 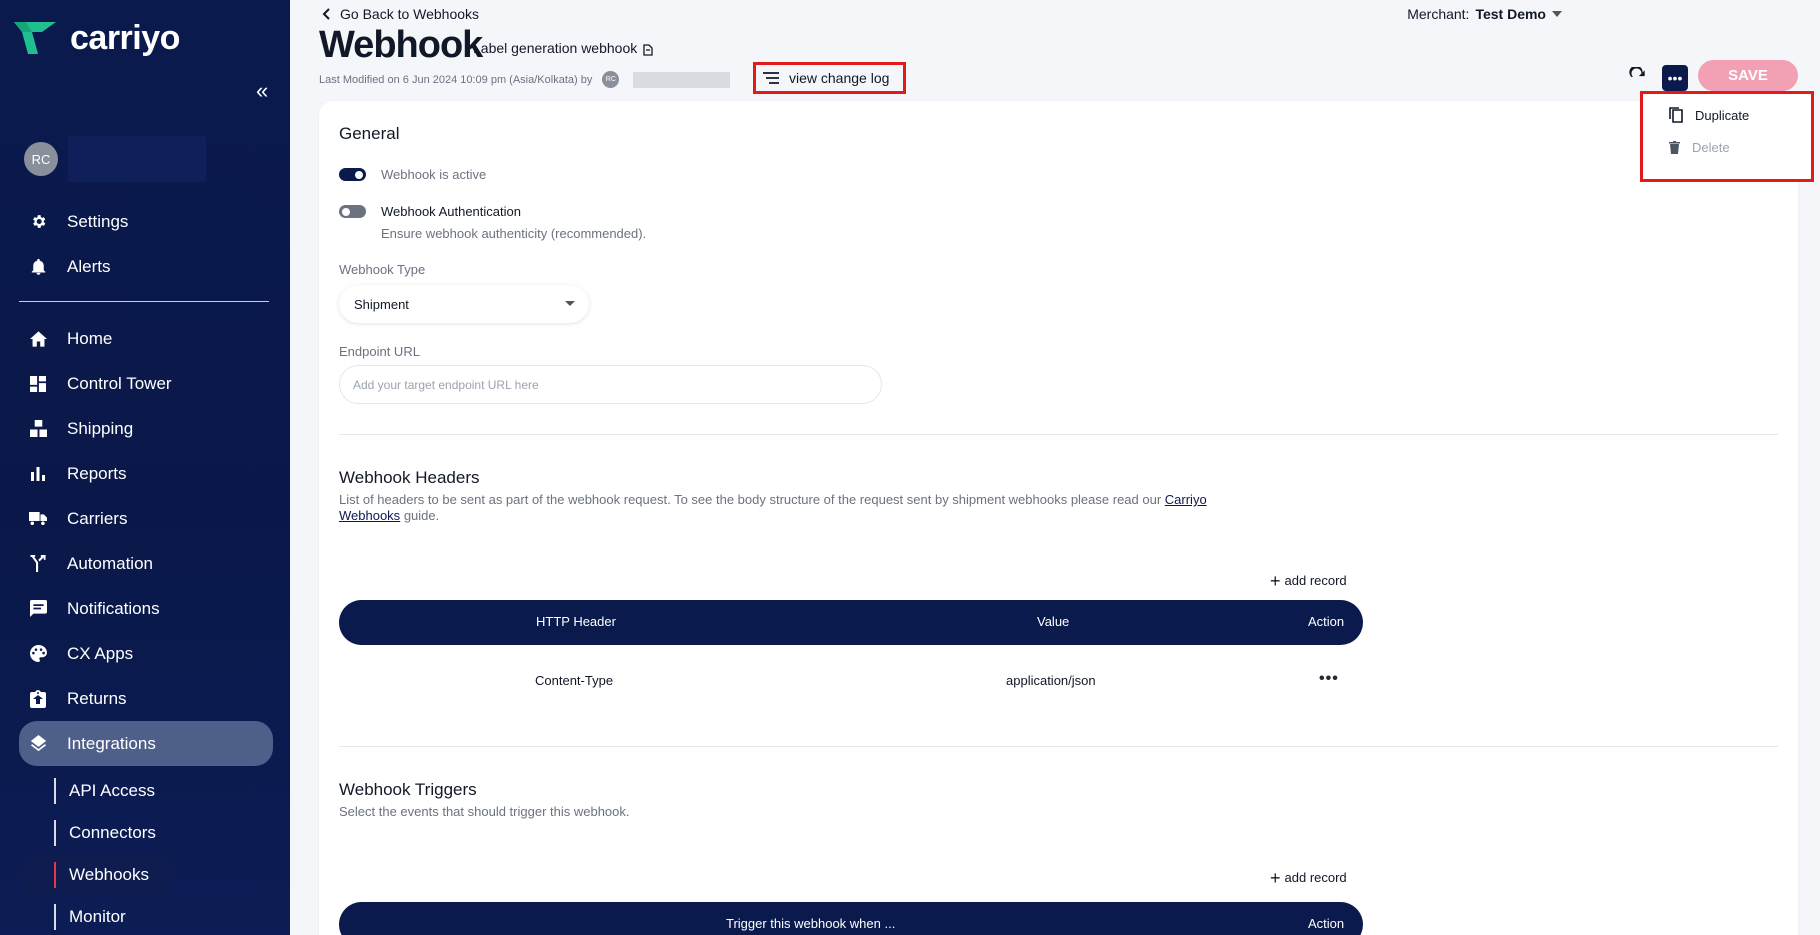 What do you see at coordinates (267, 91) in the screenshot?
I see `collapse-sidebar-icon: «` at bounding box center [267, 91].